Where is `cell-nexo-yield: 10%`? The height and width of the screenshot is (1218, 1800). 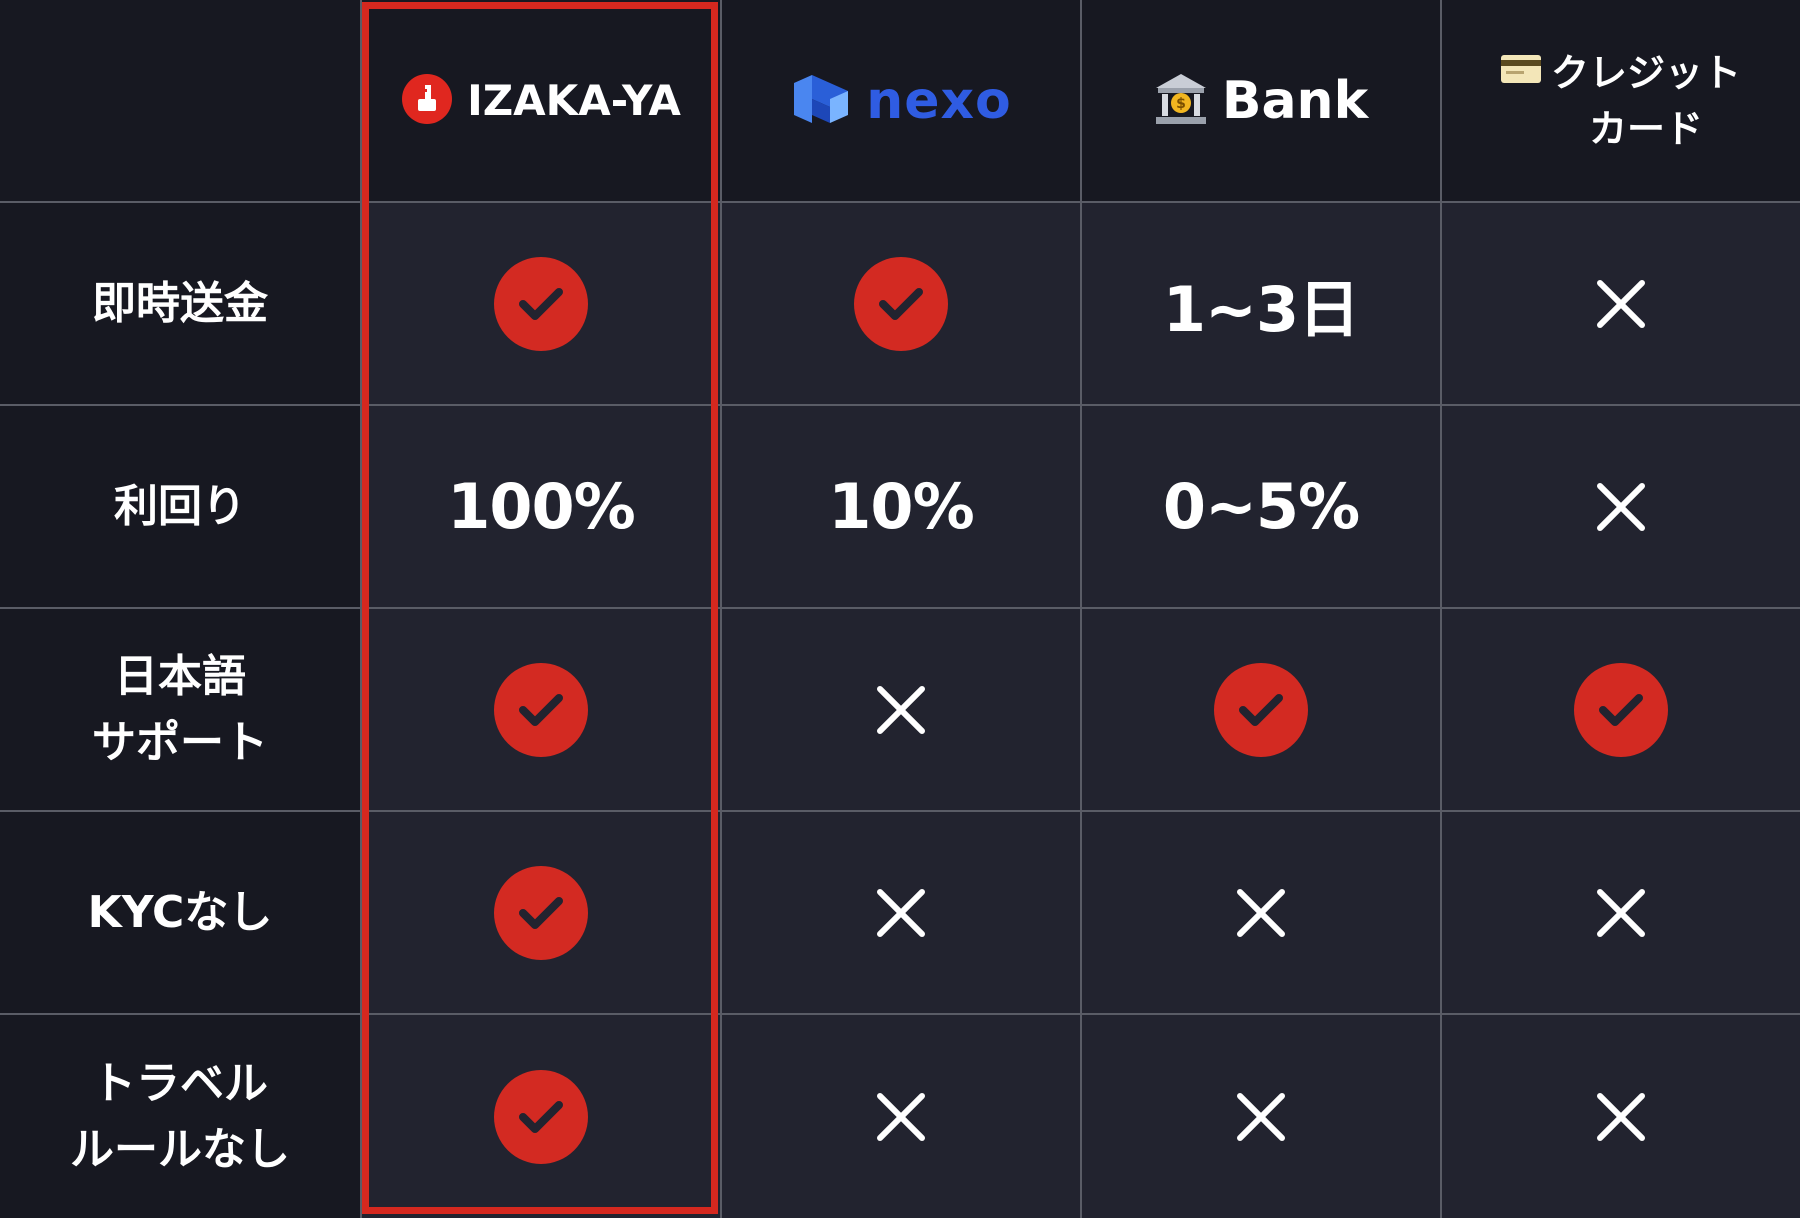 cell-nexo-yield: 10% is located at coordinates (900, 507).